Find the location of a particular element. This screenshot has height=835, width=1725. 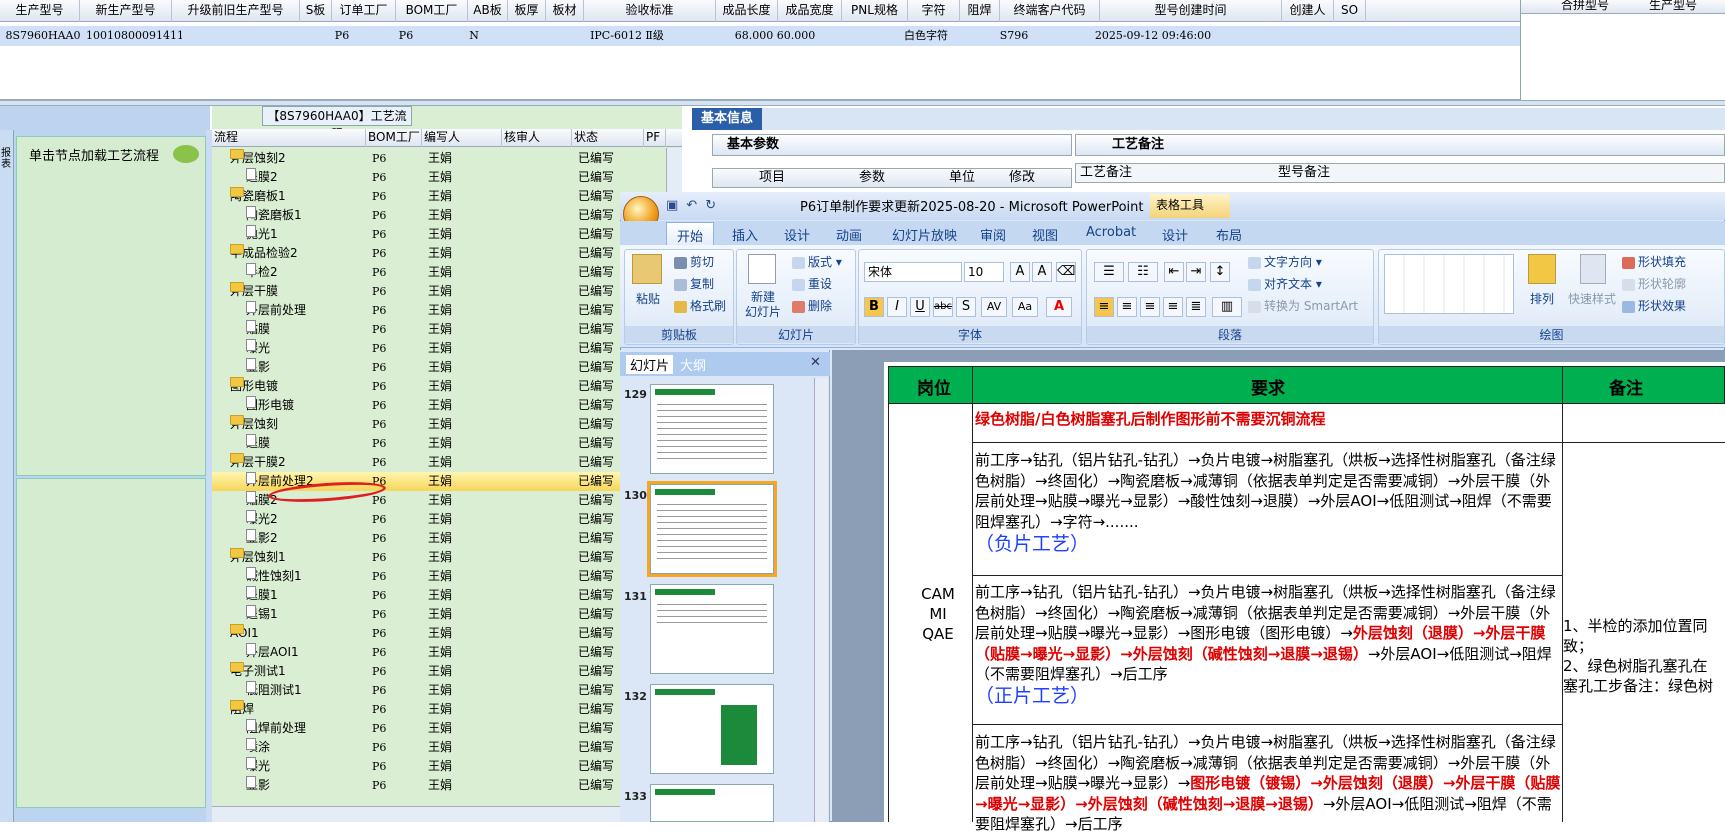

columns-icon: ▥ is located at coordinates (1227, 307).